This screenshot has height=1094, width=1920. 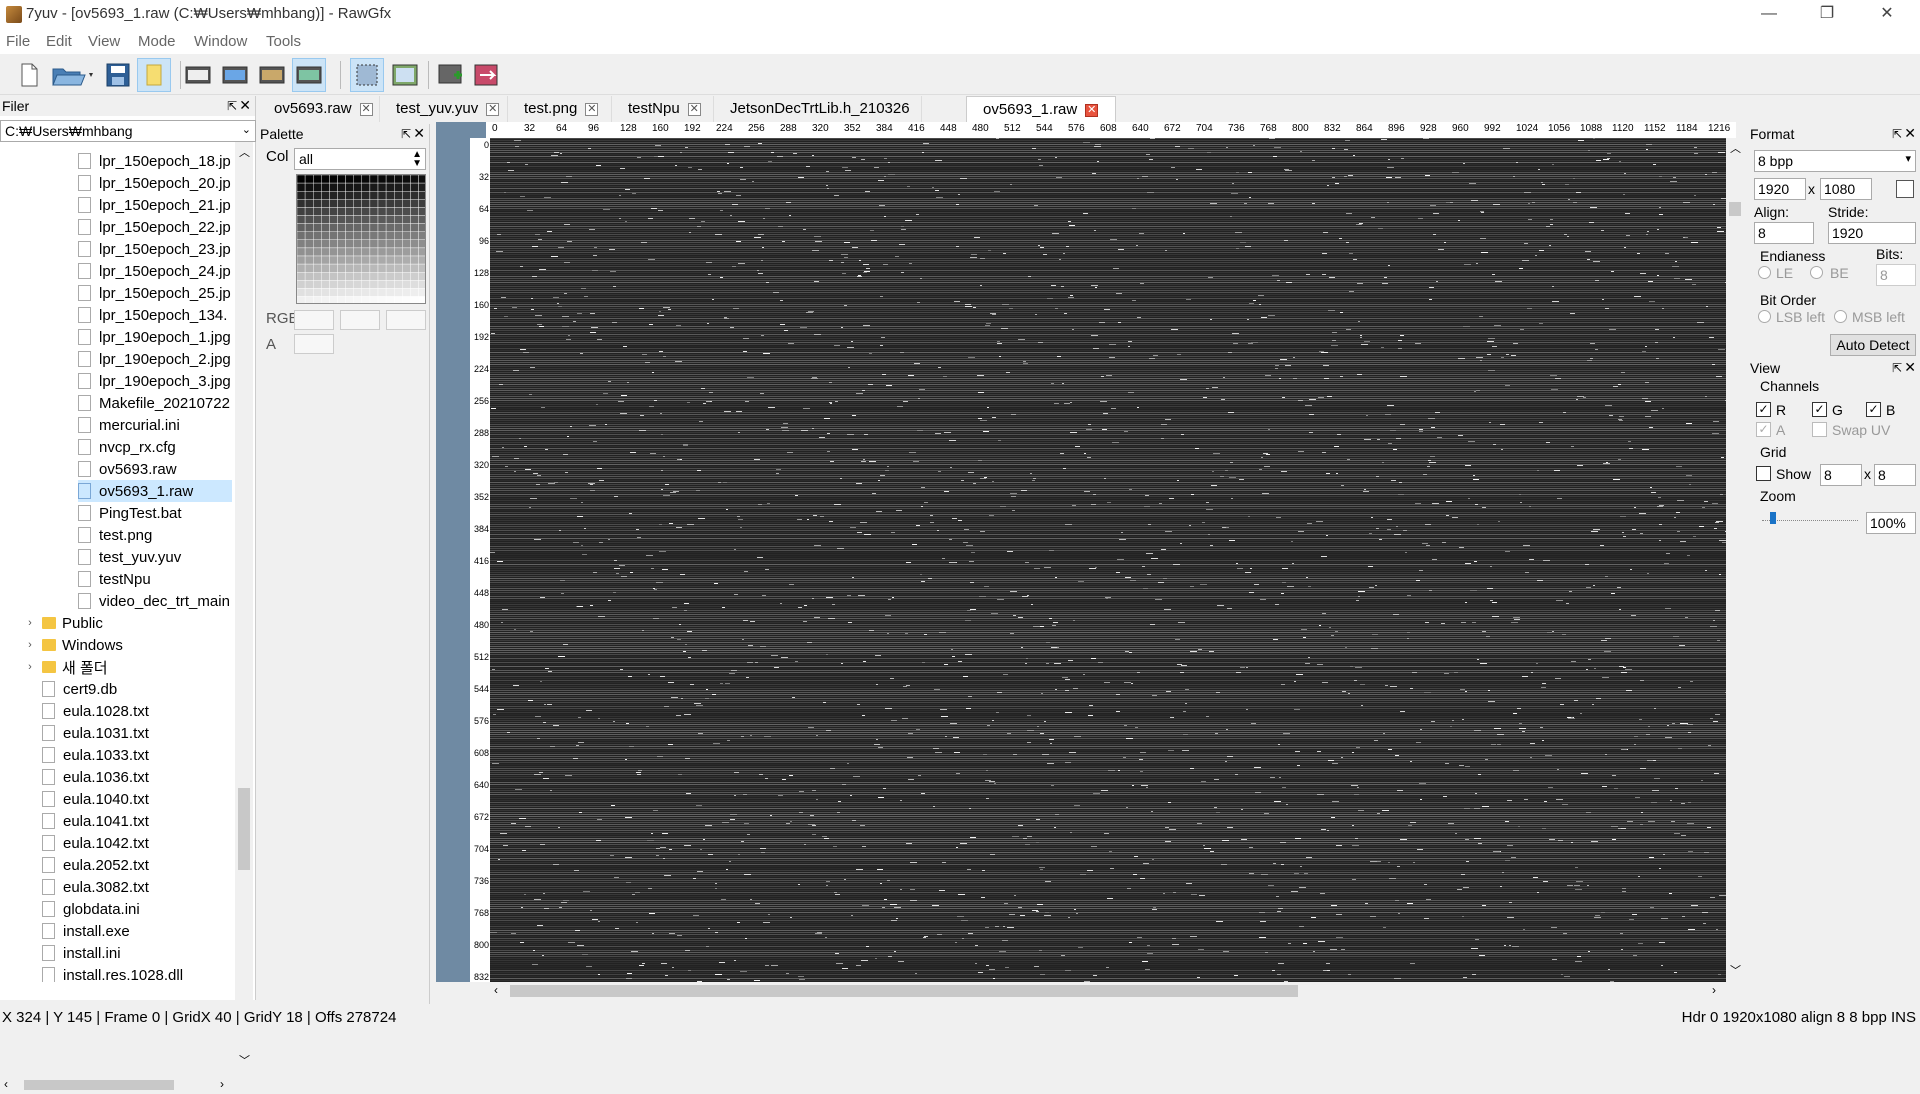 I want to click on menu-view: View, so click(x=104, y=41).